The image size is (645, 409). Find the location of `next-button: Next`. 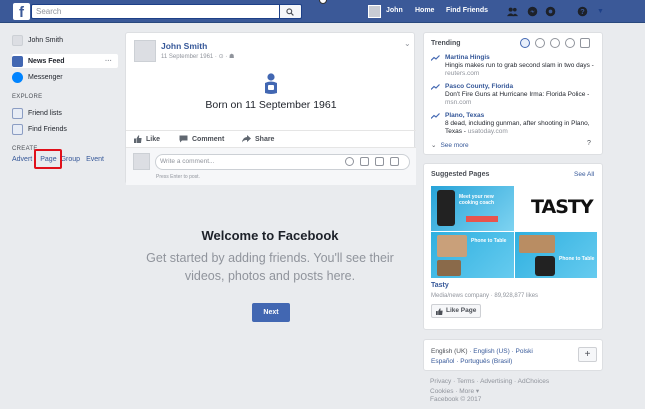

next-button: Next is located at coordinates (271, 312).